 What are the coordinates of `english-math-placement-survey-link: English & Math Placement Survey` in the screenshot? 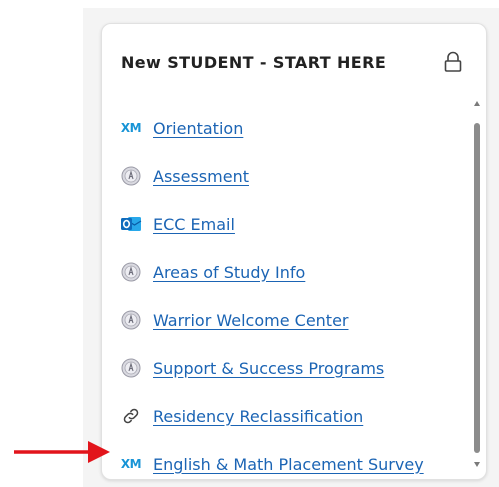 It's located at (288, 464).